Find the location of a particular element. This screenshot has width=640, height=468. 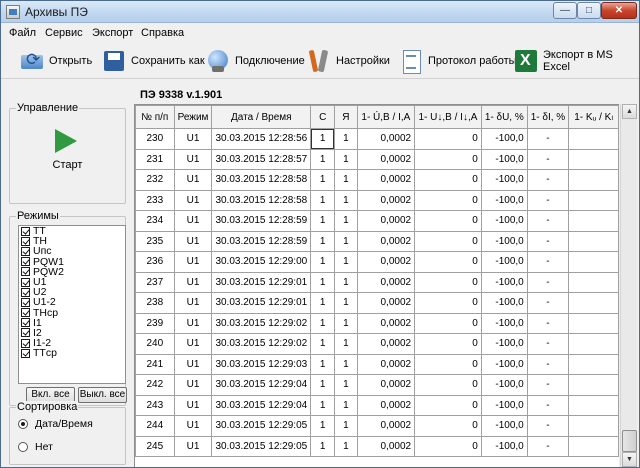

sort-none-option: Нет is located at coordinates (35, 447).